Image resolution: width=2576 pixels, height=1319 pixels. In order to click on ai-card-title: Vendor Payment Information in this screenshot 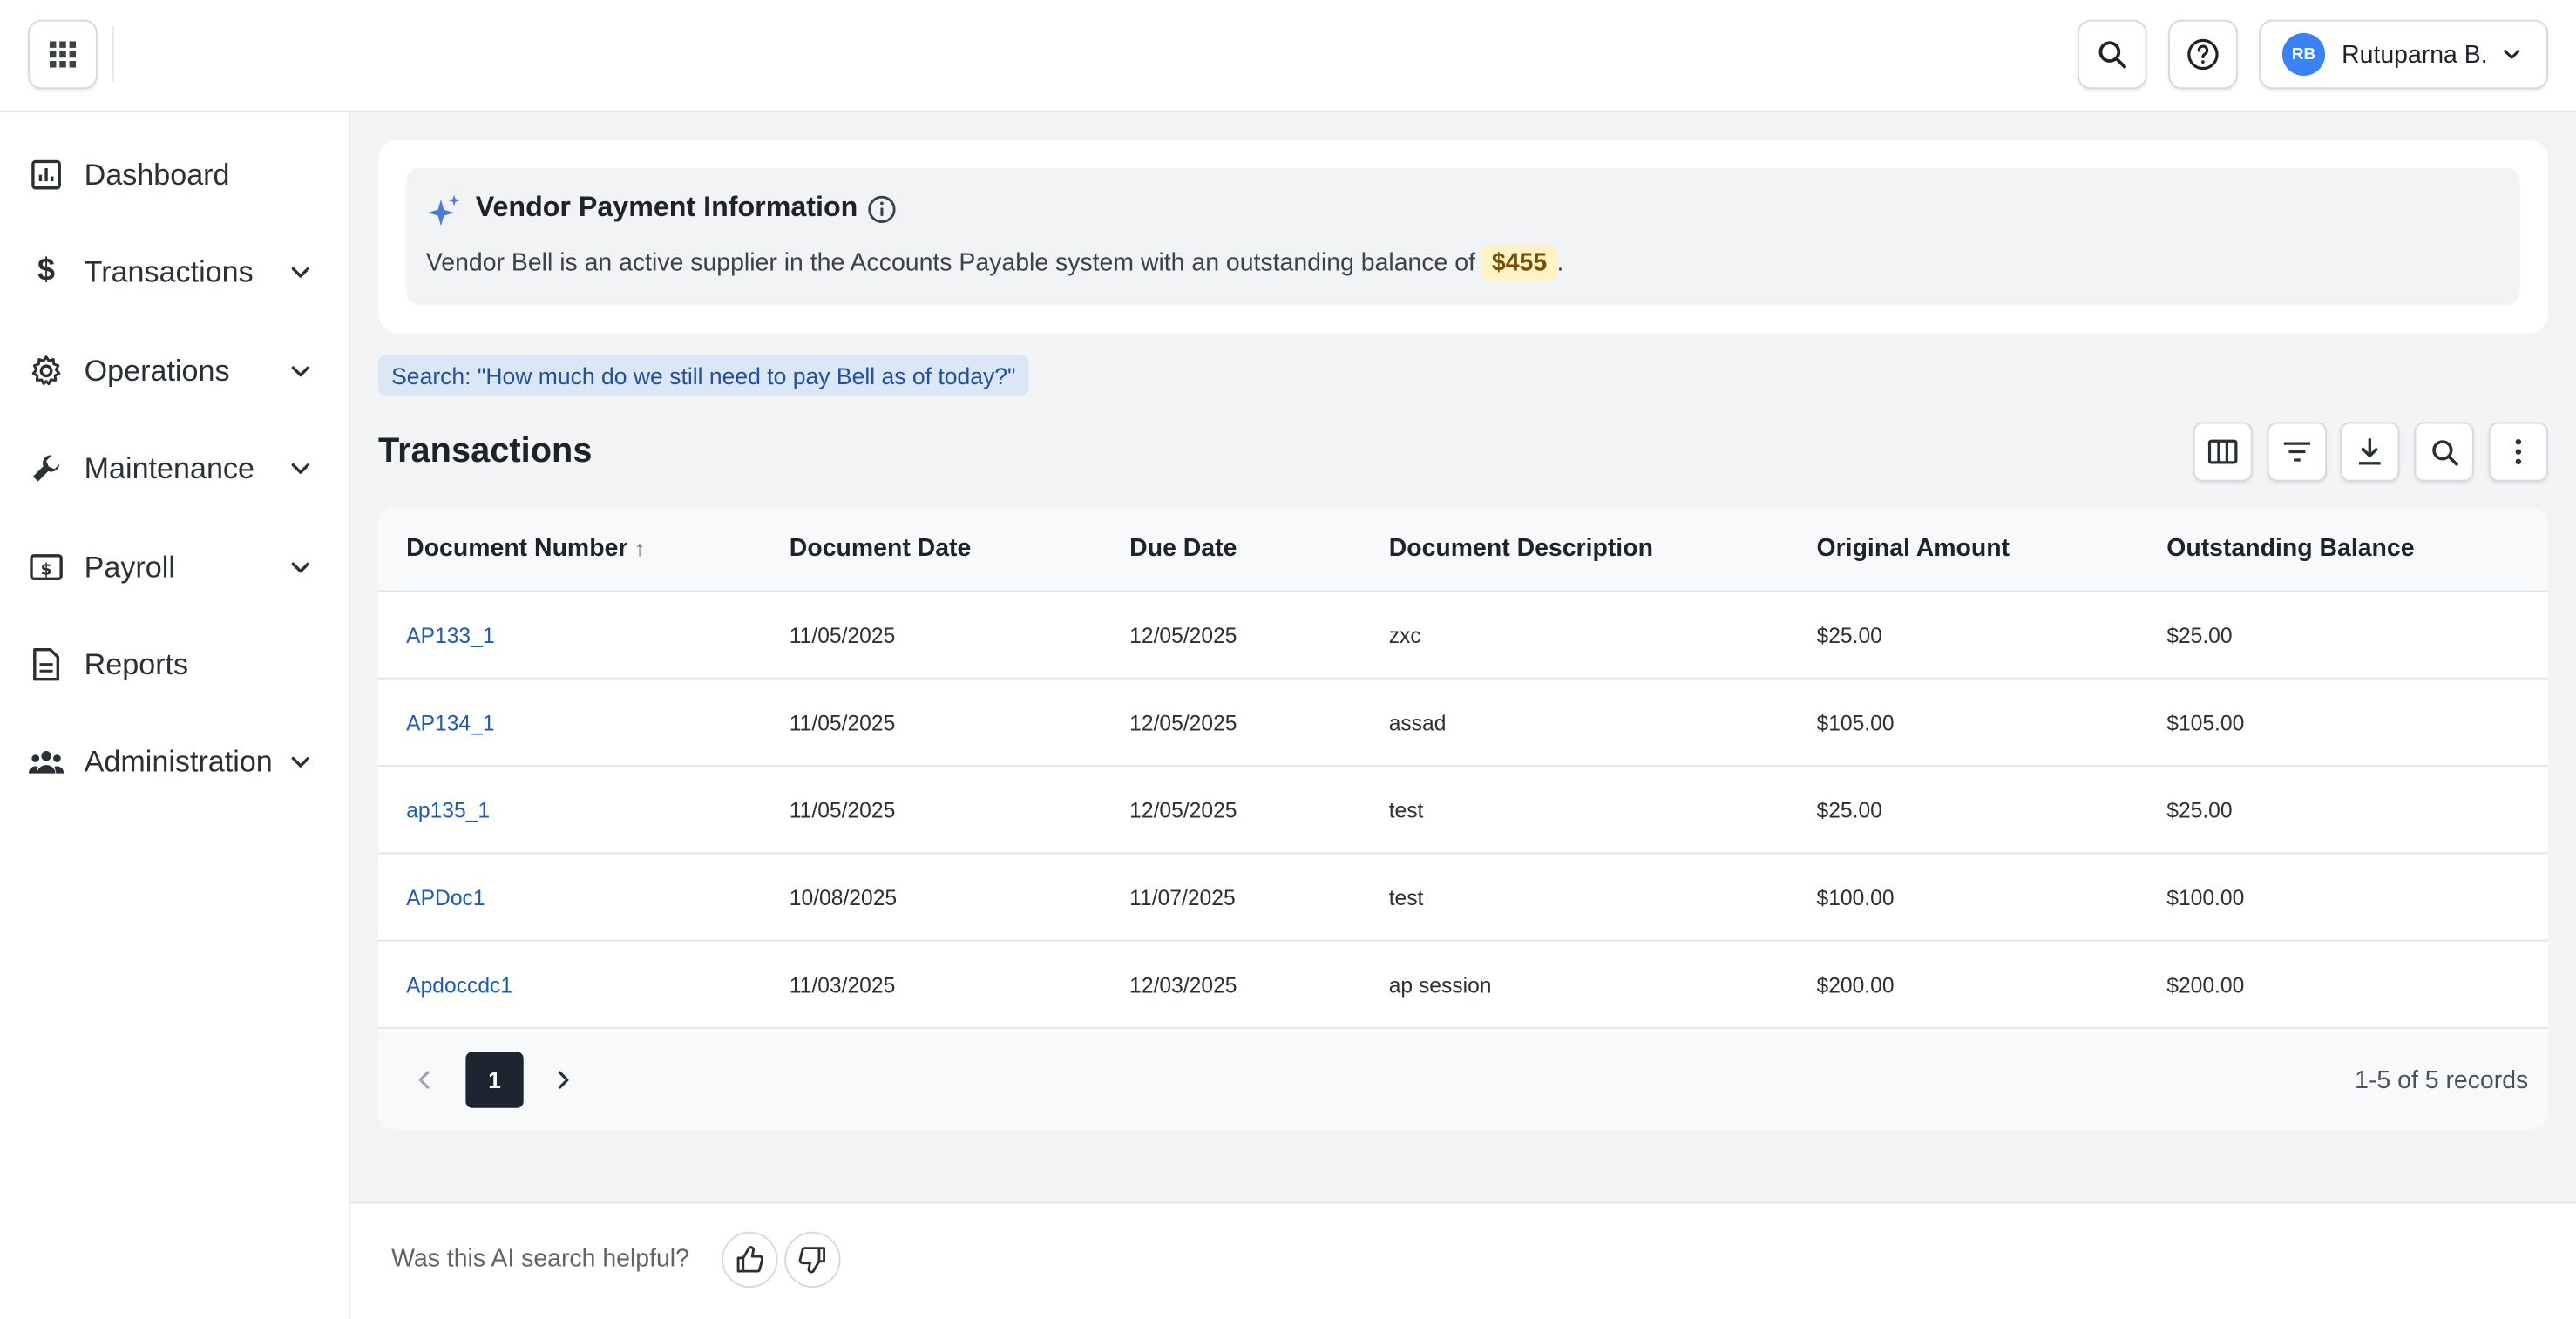, I will do `click(666, 207)`.